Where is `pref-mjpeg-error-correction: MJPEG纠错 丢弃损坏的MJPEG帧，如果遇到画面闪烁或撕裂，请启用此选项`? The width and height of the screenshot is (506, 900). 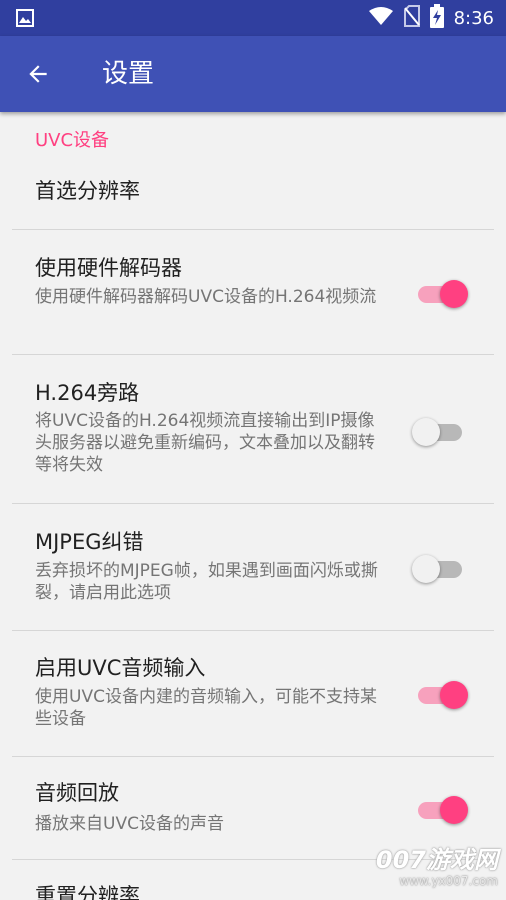 pref-mjpeg-error-correction: MJPEG纠错 丢弃损坏的MJPEG帧，如果遇到画面闪烁或撕裂，请启用此选项 is located at coordinates (253, 566).